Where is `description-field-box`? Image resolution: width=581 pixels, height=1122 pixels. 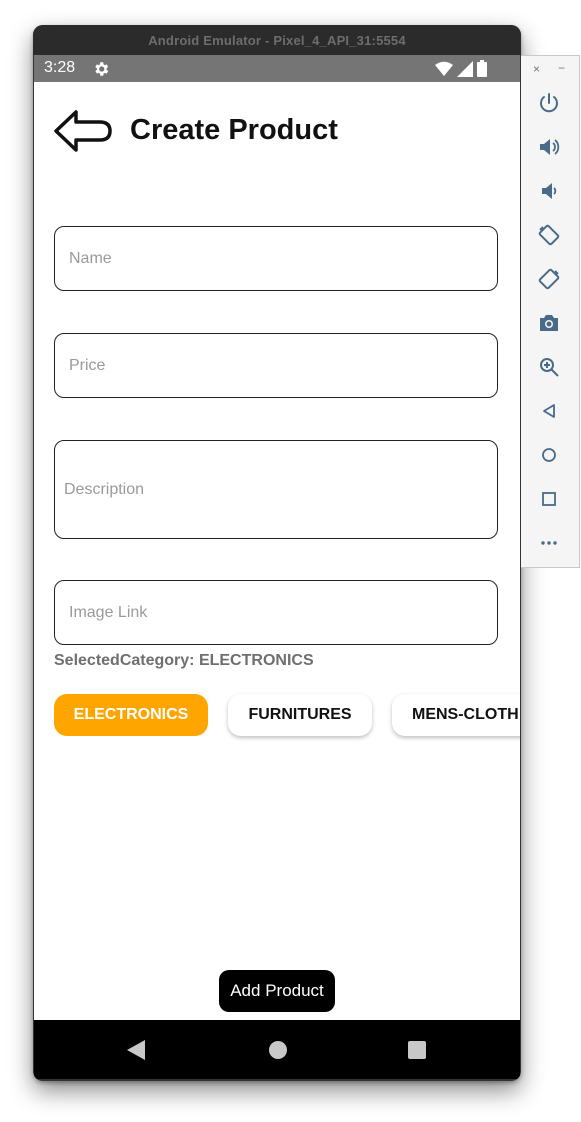
description-field-box is located at coordinates (276, 489).